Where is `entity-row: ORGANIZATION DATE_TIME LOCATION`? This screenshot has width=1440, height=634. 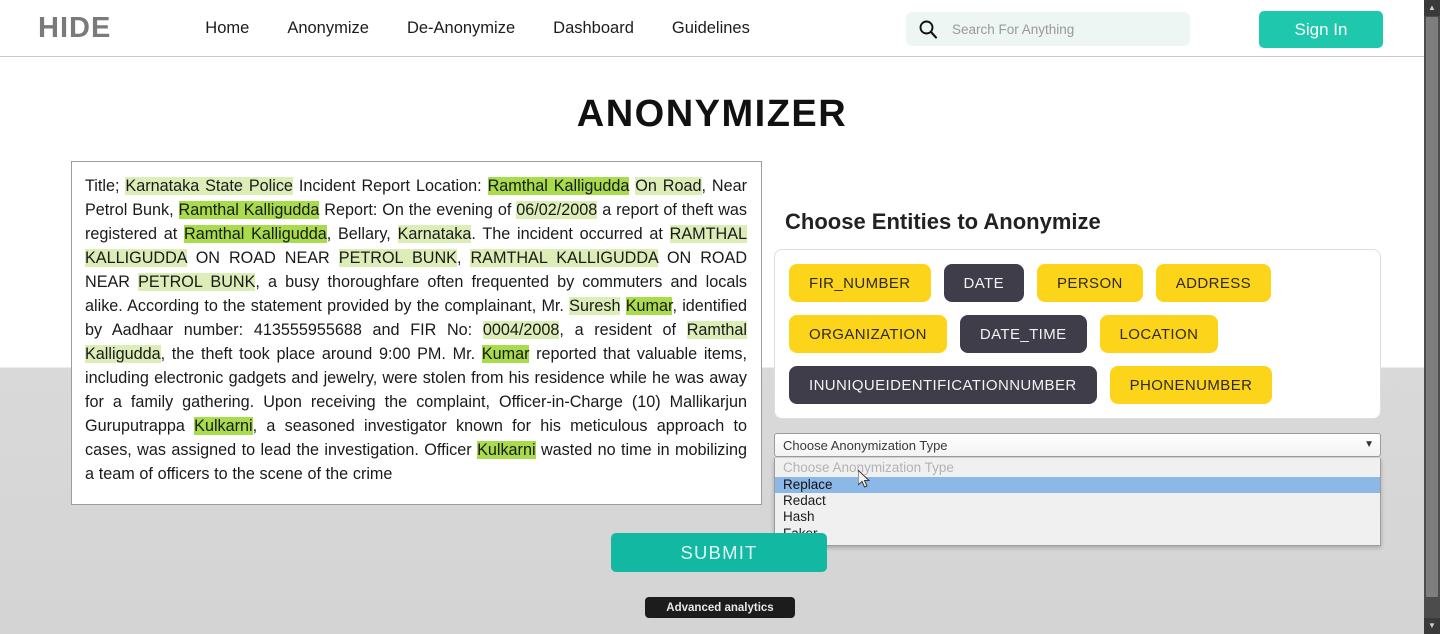 entity-row: ORGANIZATION DATE_TIME LOCATION is located at coordinates (1079, 334).